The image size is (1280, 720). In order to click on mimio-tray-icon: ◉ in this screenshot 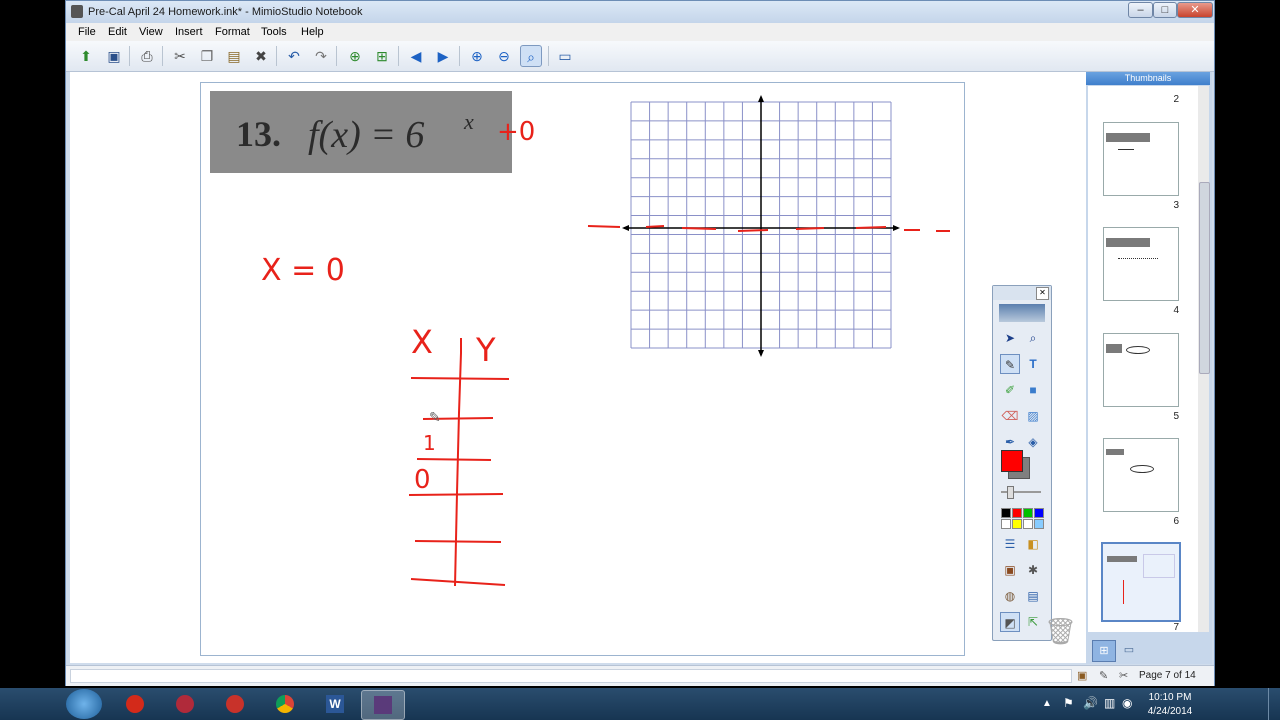, I will do `click(1127, 703)`.